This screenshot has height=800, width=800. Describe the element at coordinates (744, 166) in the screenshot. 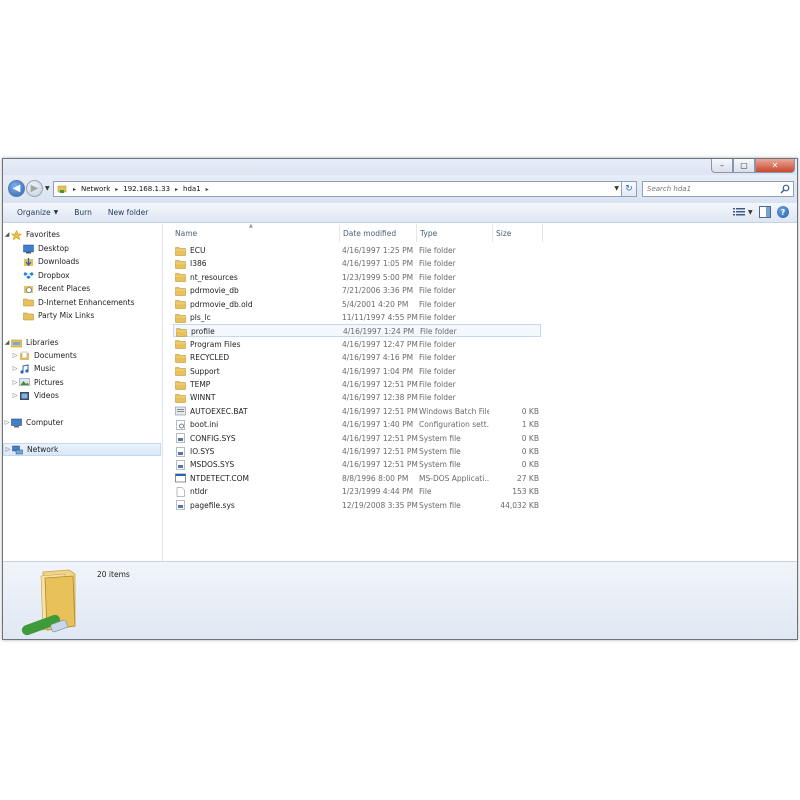

I see `maximize-button: ▢` at that location.